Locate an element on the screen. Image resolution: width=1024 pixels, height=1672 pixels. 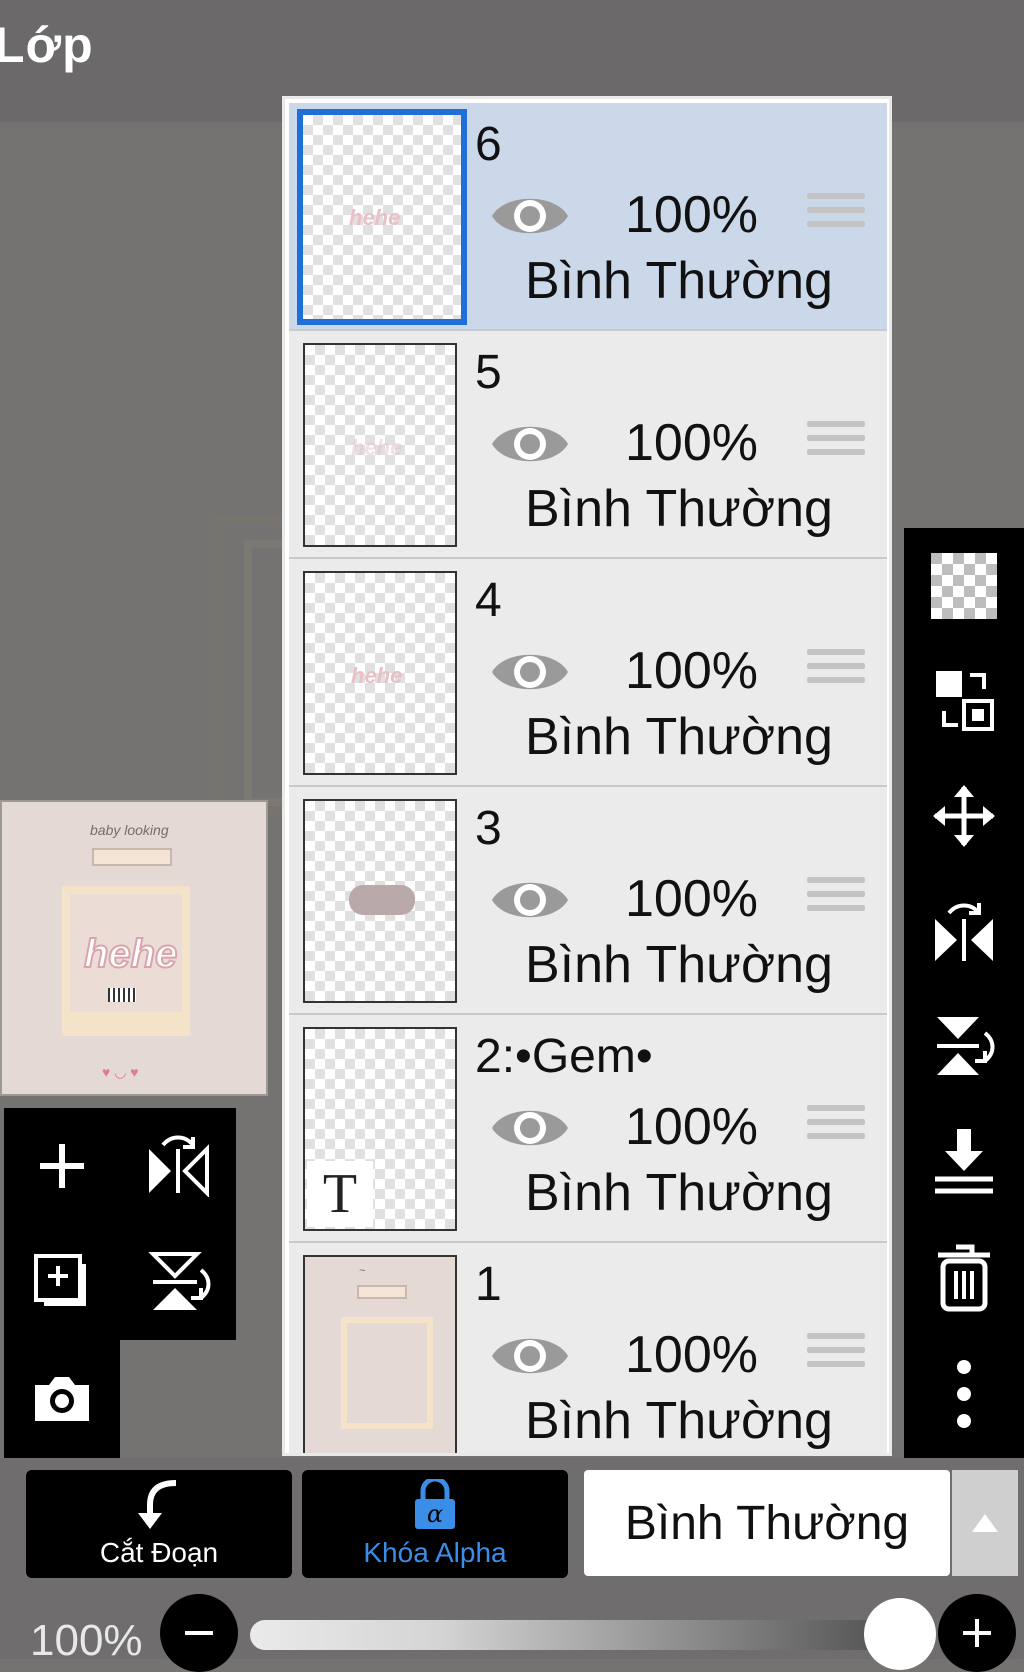
add-layer-icon is located at coordinates (62, 1166).